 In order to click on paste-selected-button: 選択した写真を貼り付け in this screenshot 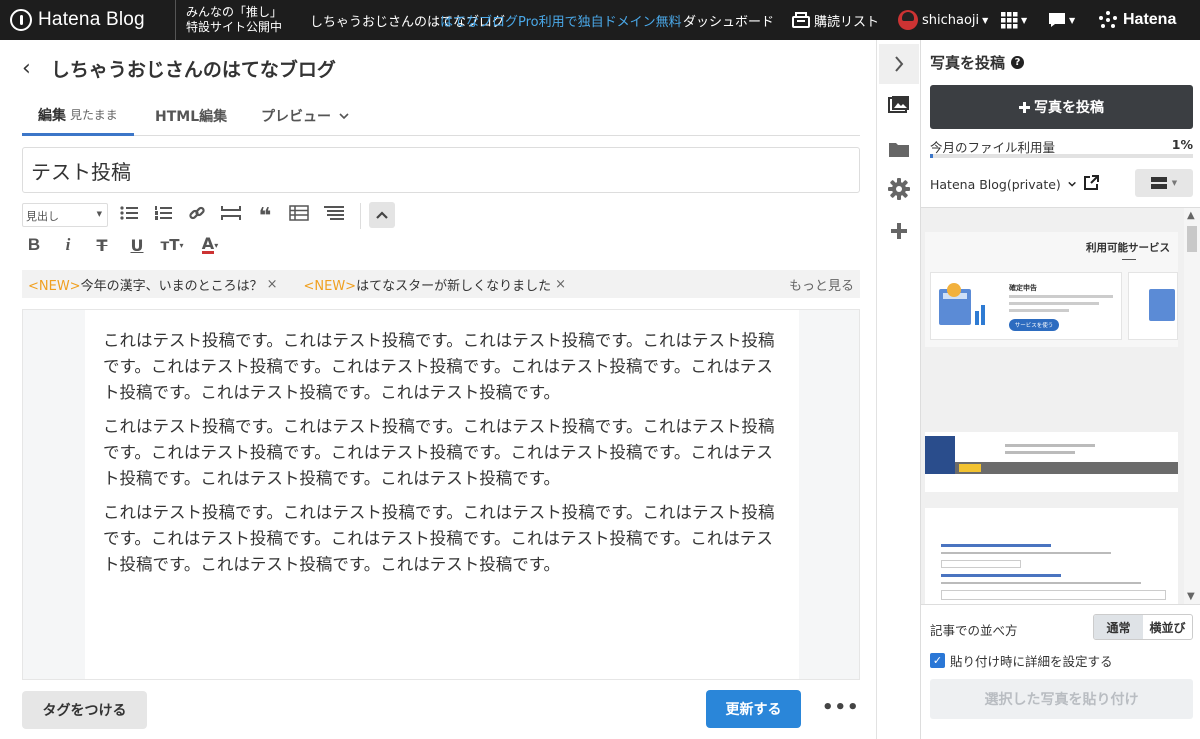, I will do `click(1061, 699)`.